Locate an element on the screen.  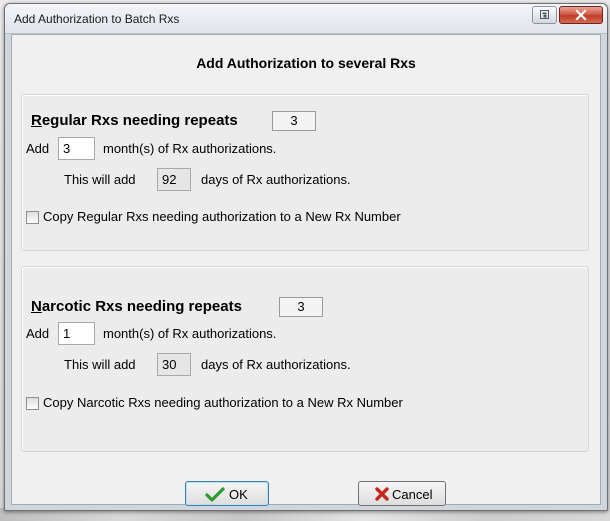
close-icon is located at coordinates (581, 15).